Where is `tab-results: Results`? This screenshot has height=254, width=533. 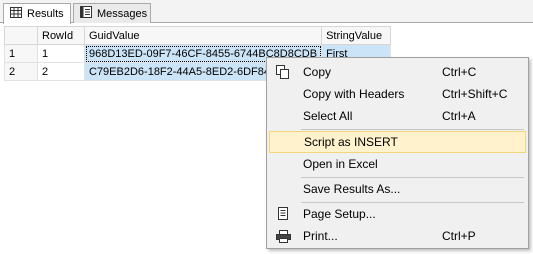 tab-results: Results is located at coordinates (37, 13).